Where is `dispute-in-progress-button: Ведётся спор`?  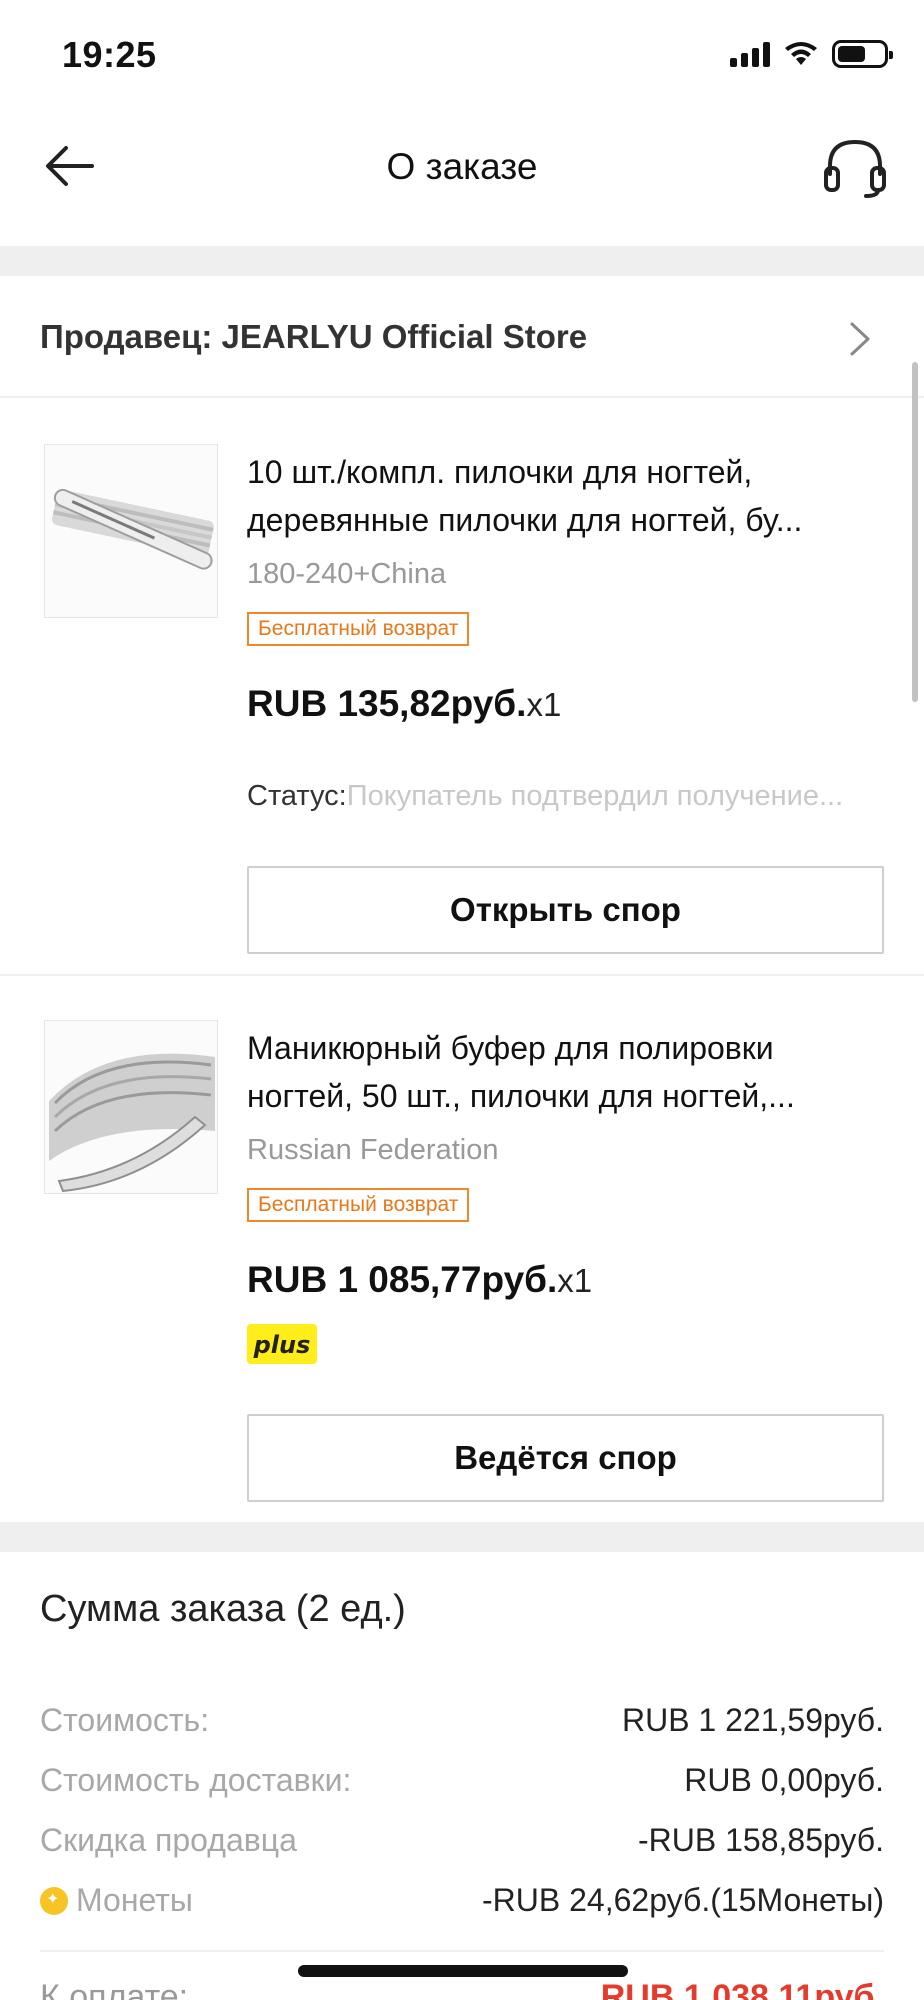
dispute-in-progress-button: Ведётся спор is located at coordinates (565, 1458).